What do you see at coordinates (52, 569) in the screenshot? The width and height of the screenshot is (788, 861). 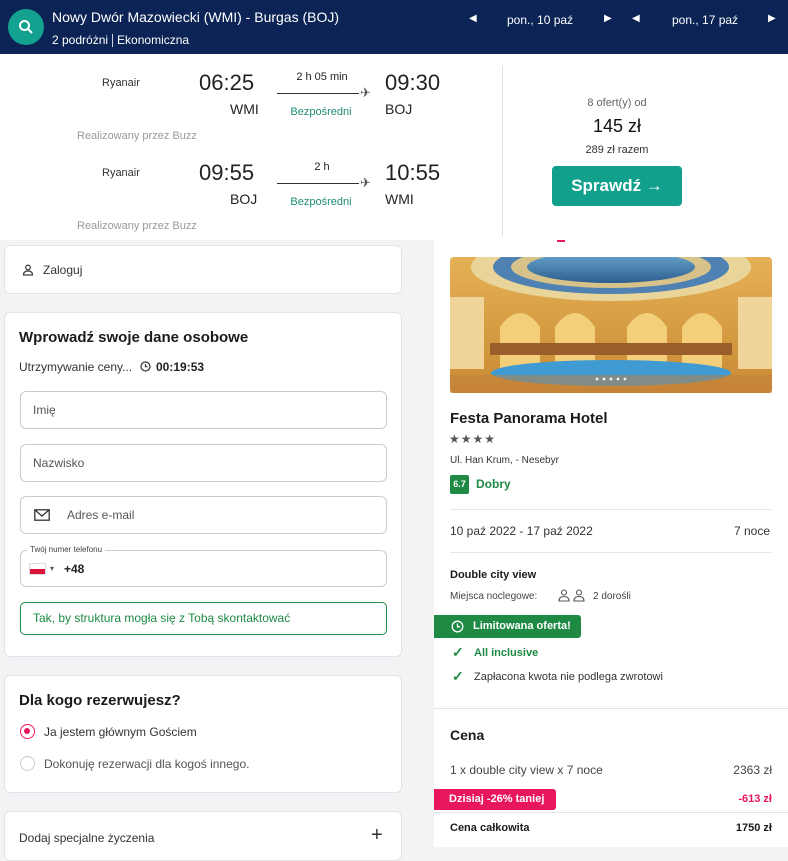 I see `caret-down-icon: ▾` at bounding box center [52, 569].